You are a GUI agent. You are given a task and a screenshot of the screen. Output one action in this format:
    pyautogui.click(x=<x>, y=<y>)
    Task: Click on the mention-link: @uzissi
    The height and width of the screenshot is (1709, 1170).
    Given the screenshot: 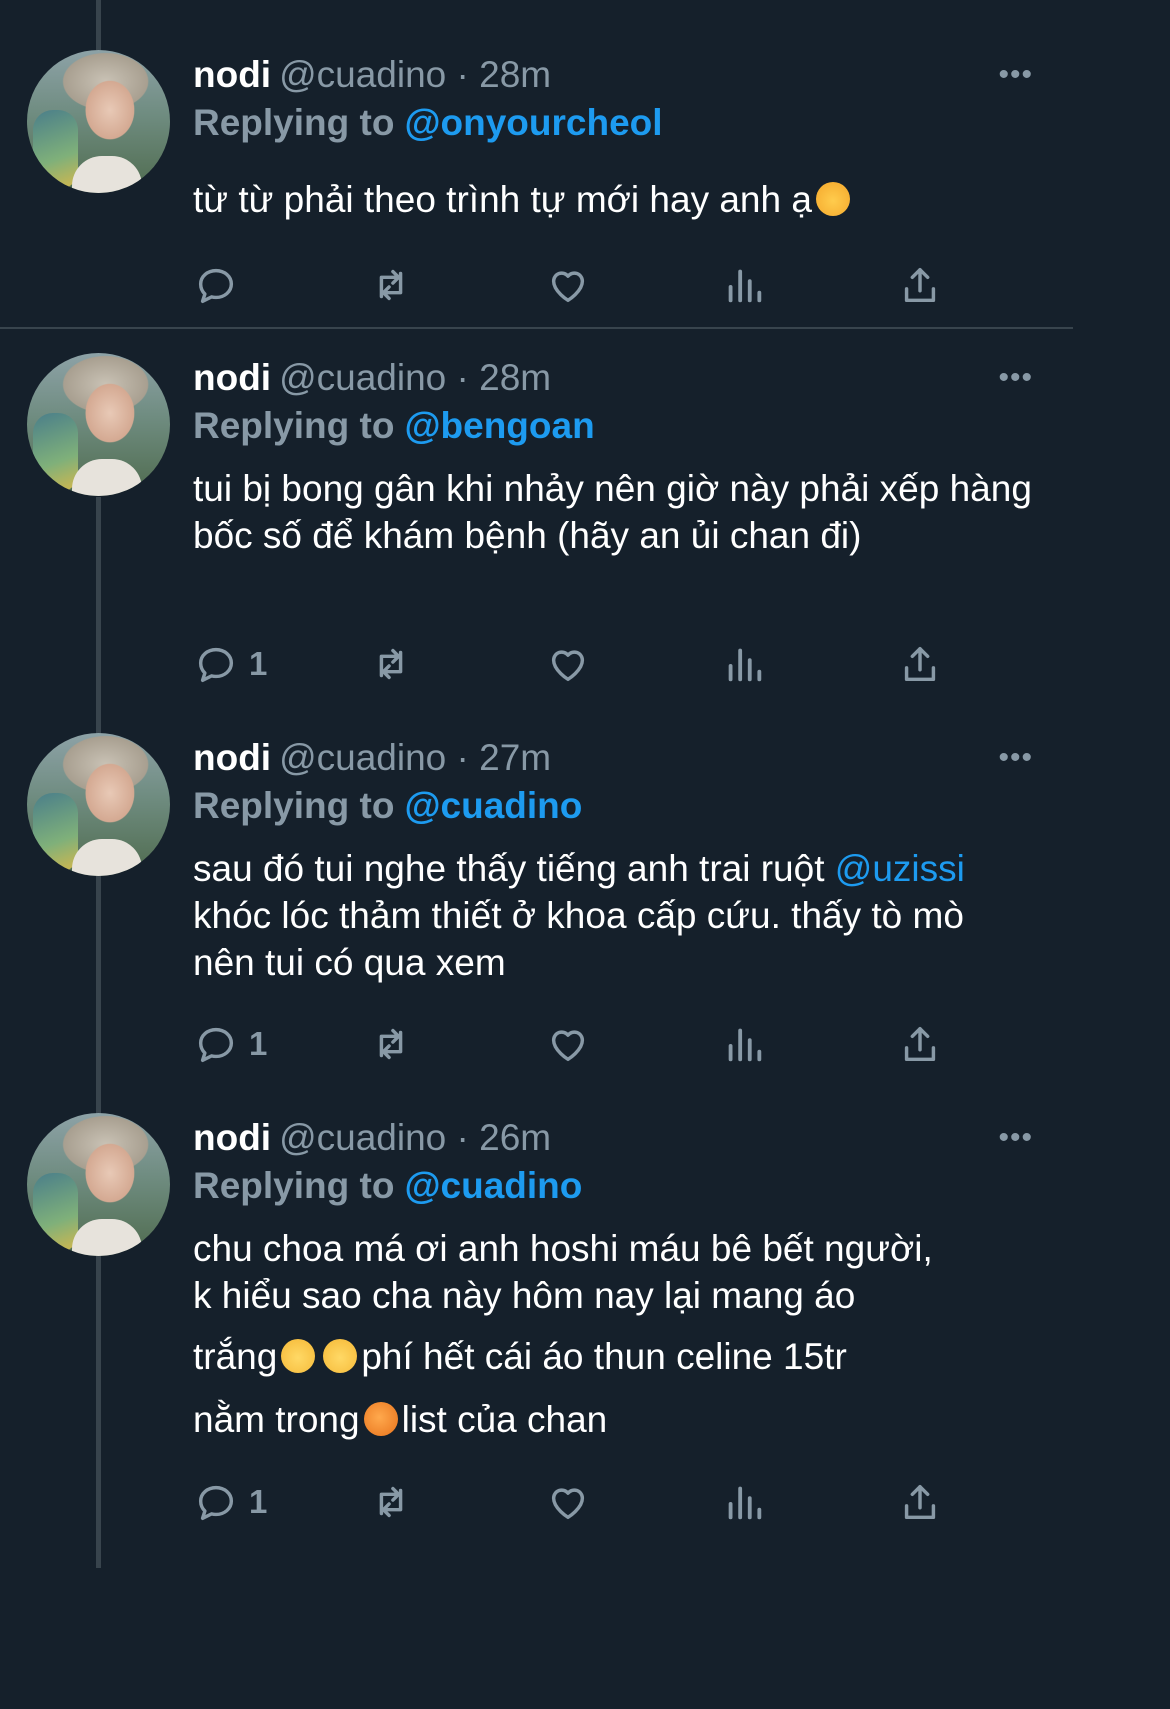 What is the action you would take?
    pyautogui.click(x=900, y=868)
    